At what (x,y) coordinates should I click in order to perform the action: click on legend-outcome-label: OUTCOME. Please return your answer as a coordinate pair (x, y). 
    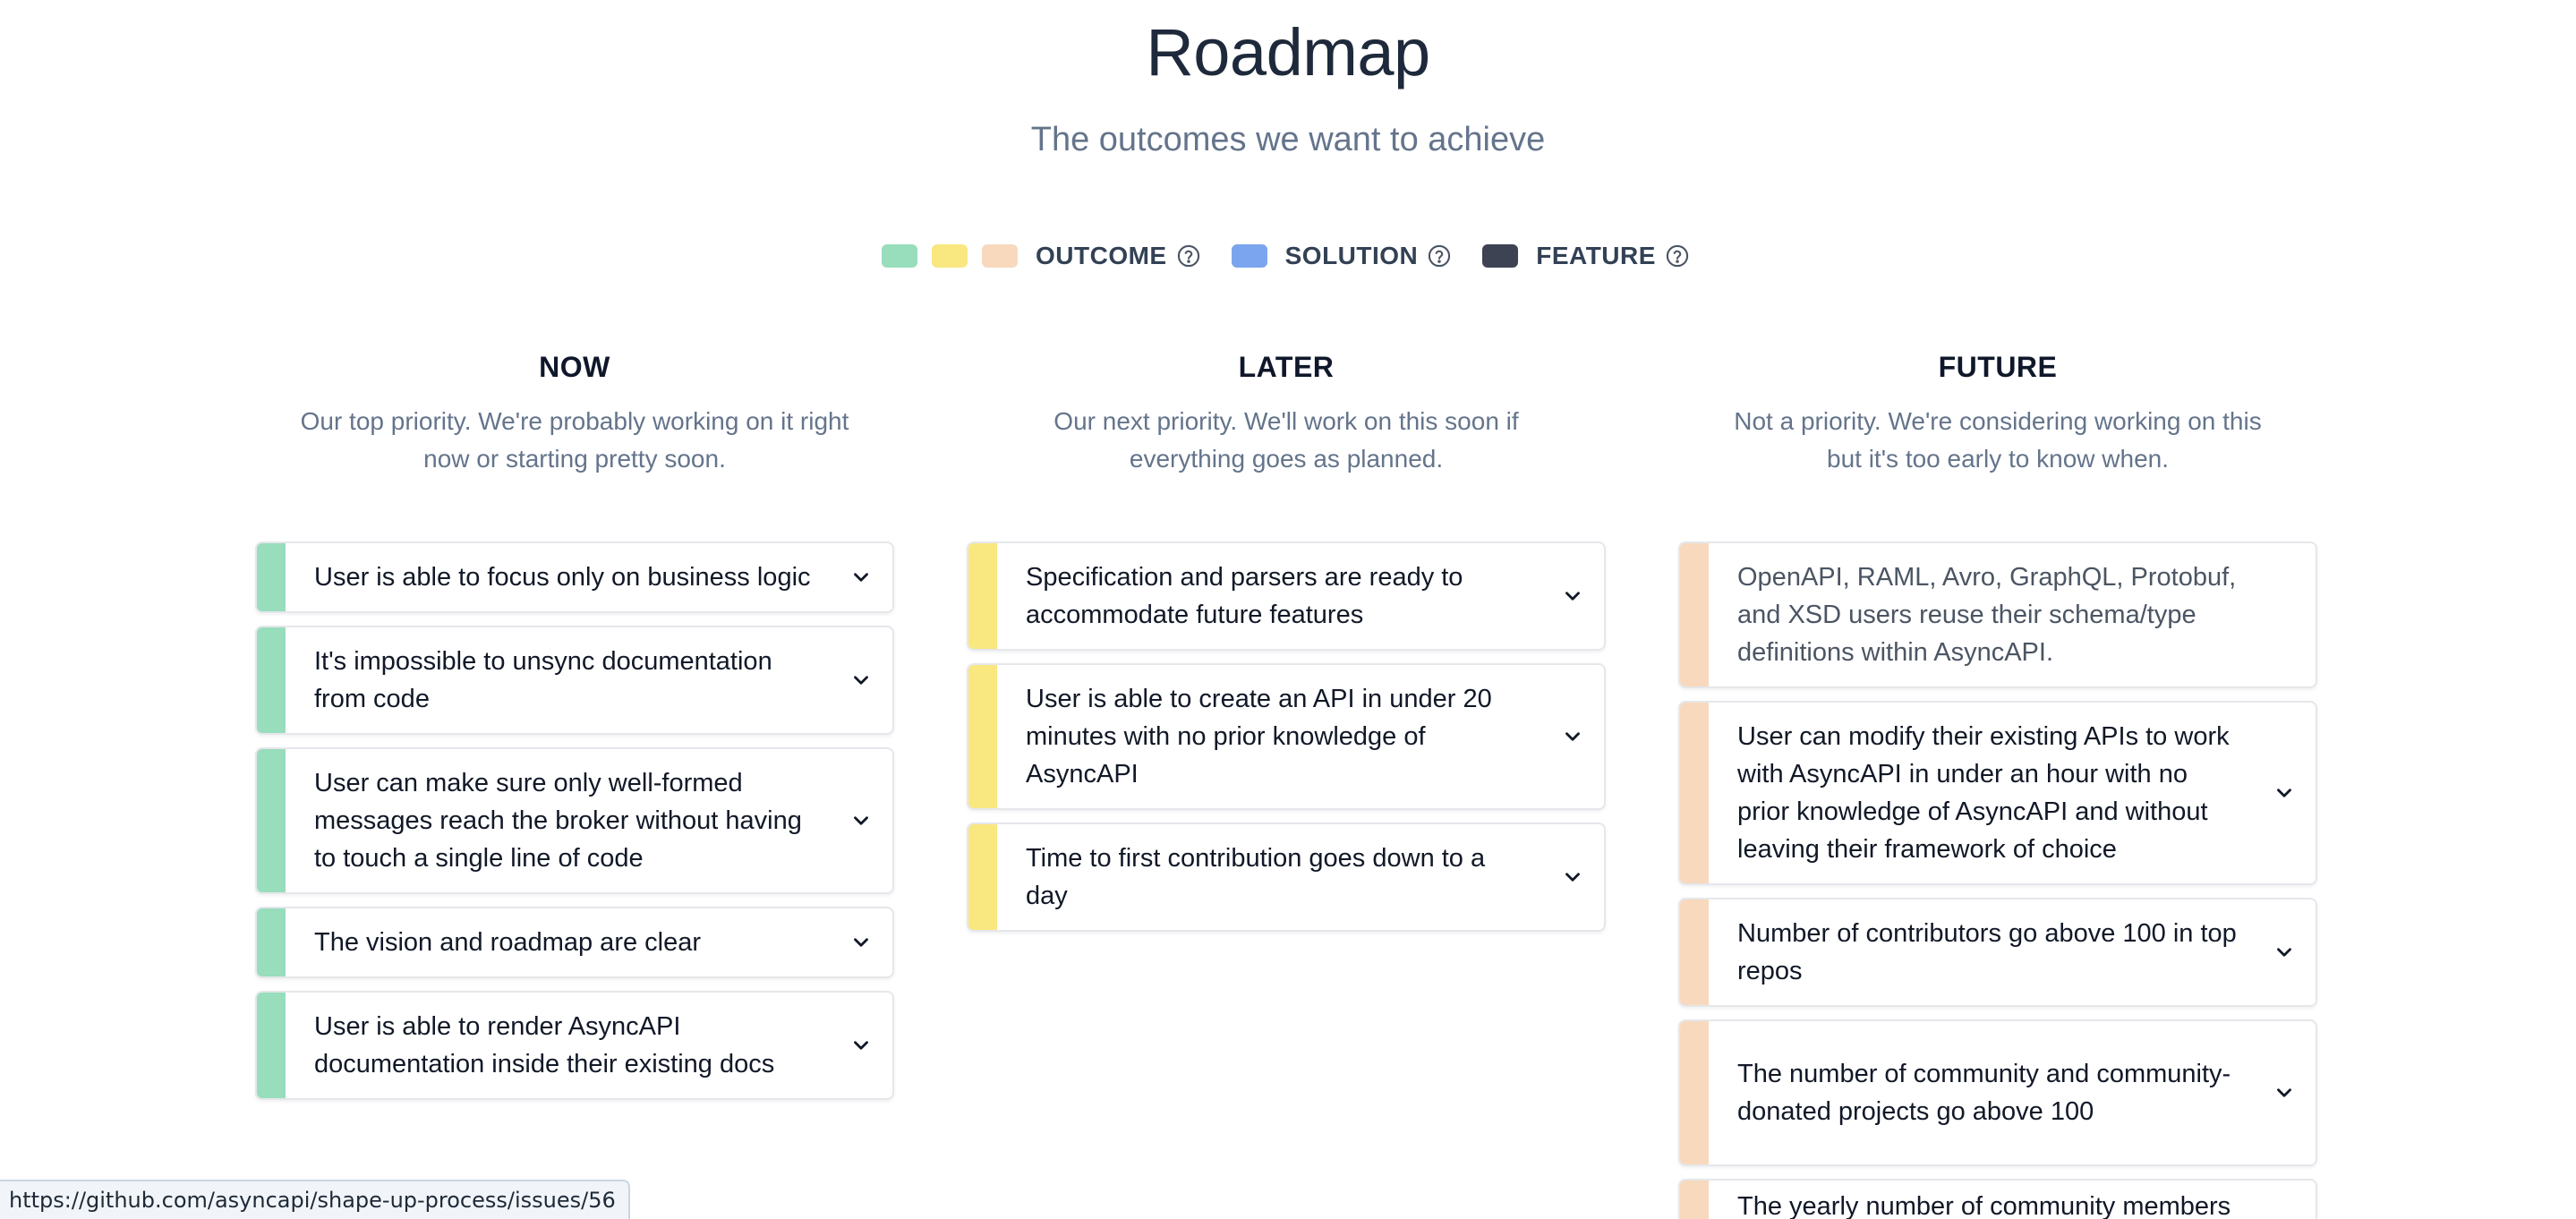
    Looking at the image, I should click on (1101, 255).